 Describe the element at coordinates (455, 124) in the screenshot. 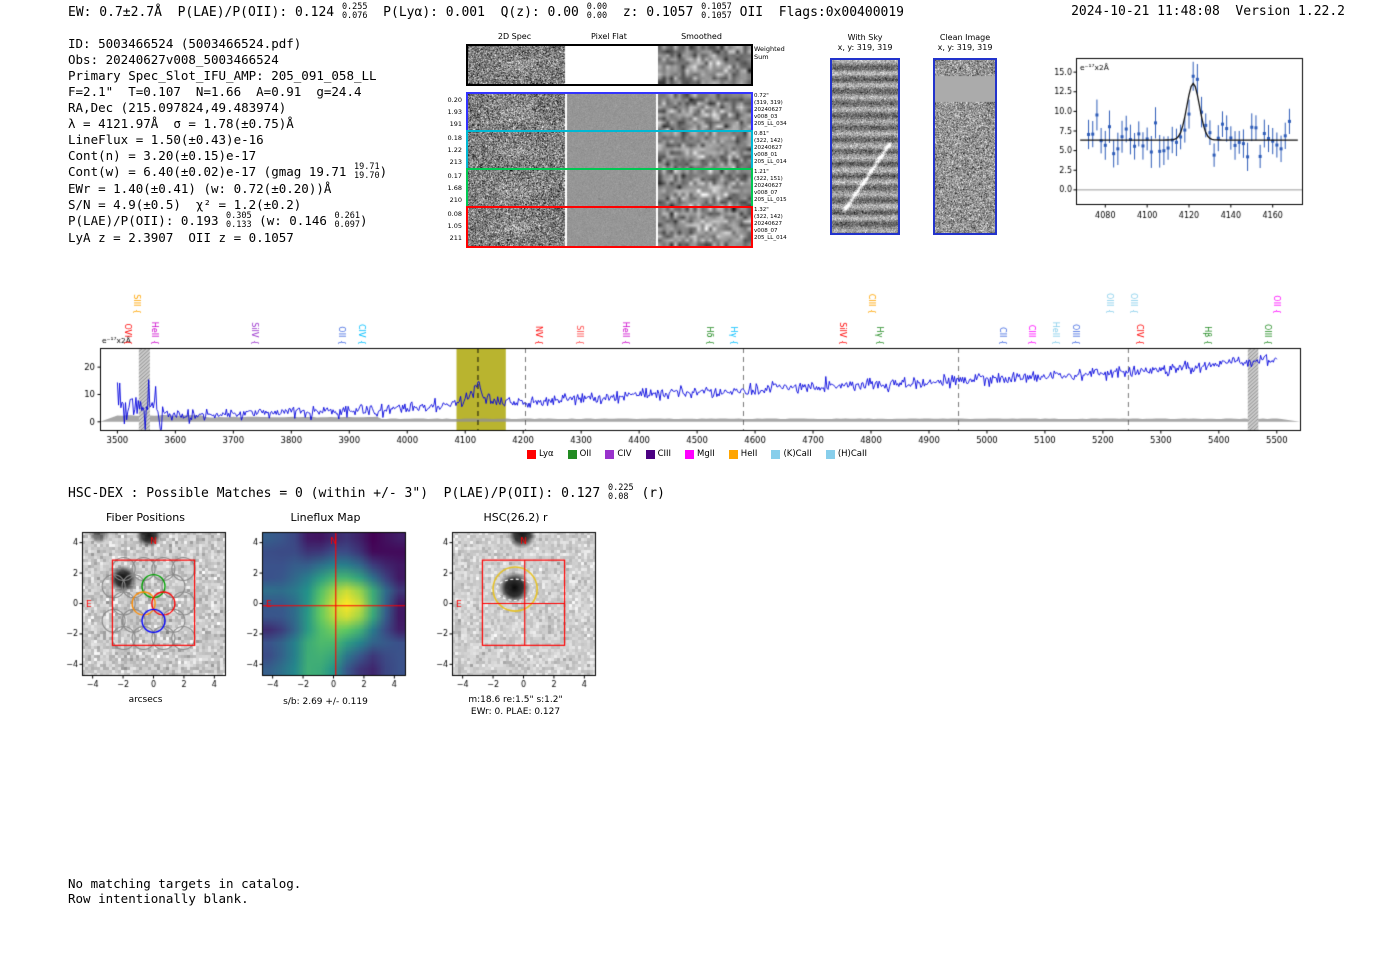

I see `weight-value: 191` at that location.